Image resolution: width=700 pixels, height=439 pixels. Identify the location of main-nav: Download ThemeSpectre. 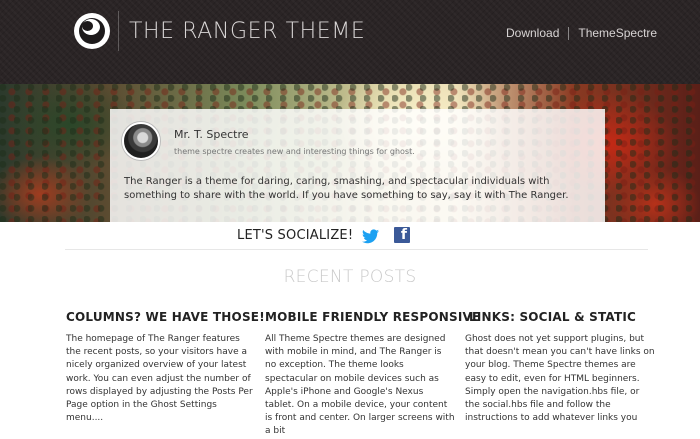
(581, 33).